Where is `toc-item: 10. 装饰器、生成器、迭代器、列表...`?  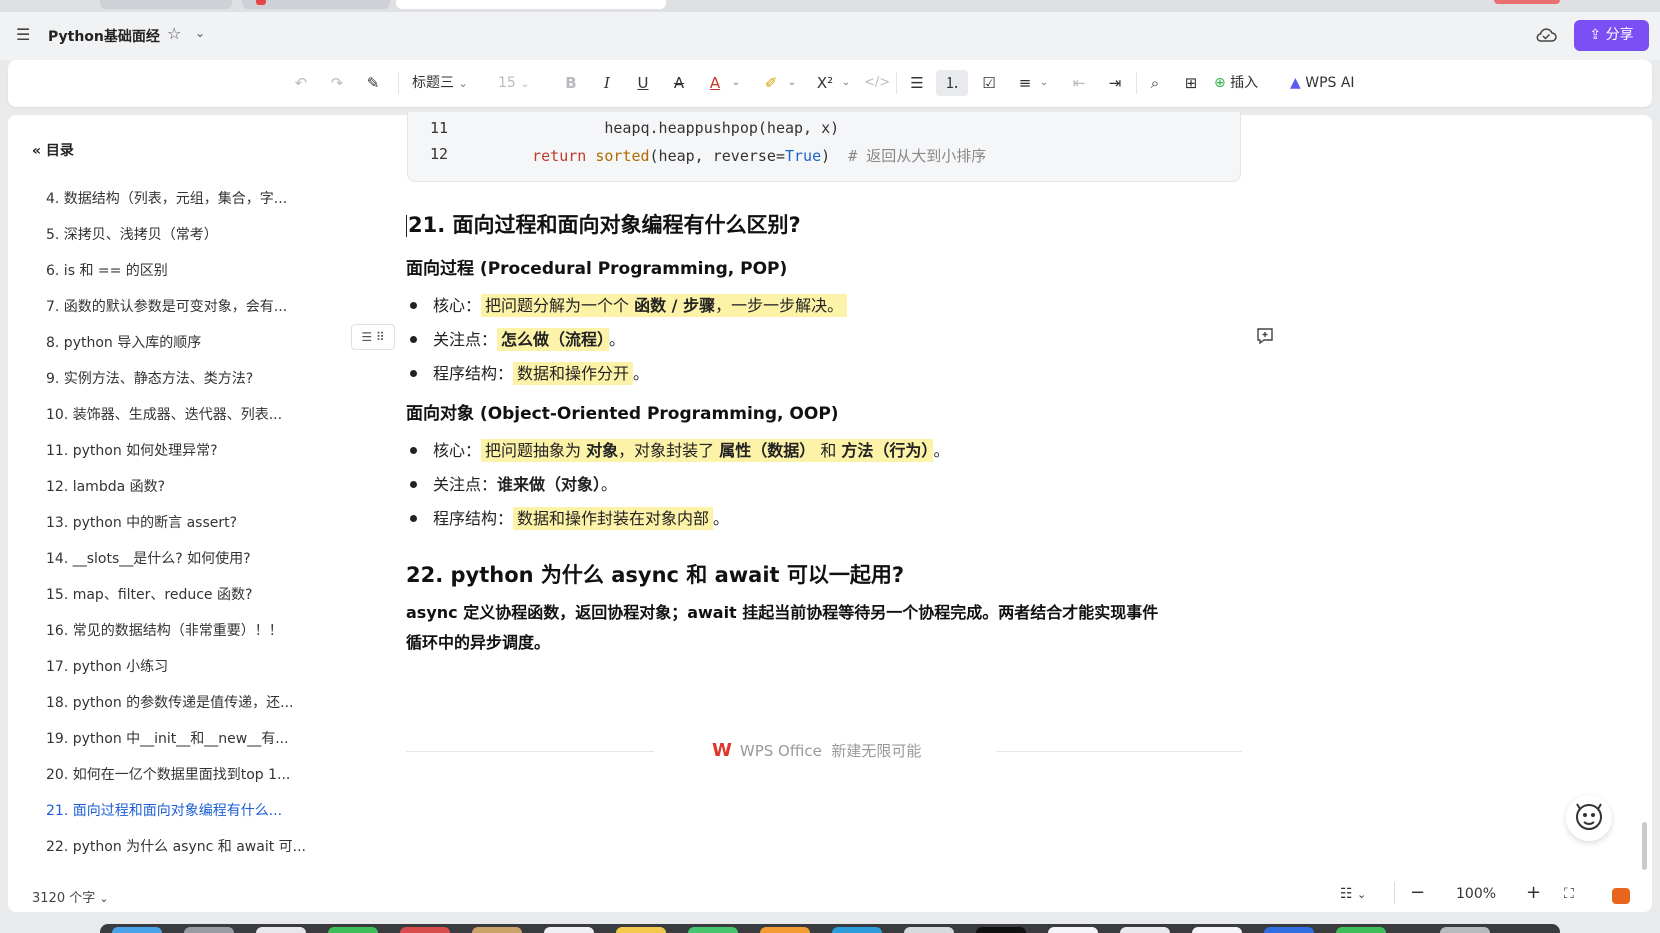
toc-item: 10. 装饰器、生成器、迭代器、列表... is located at coordinates (191, 414).